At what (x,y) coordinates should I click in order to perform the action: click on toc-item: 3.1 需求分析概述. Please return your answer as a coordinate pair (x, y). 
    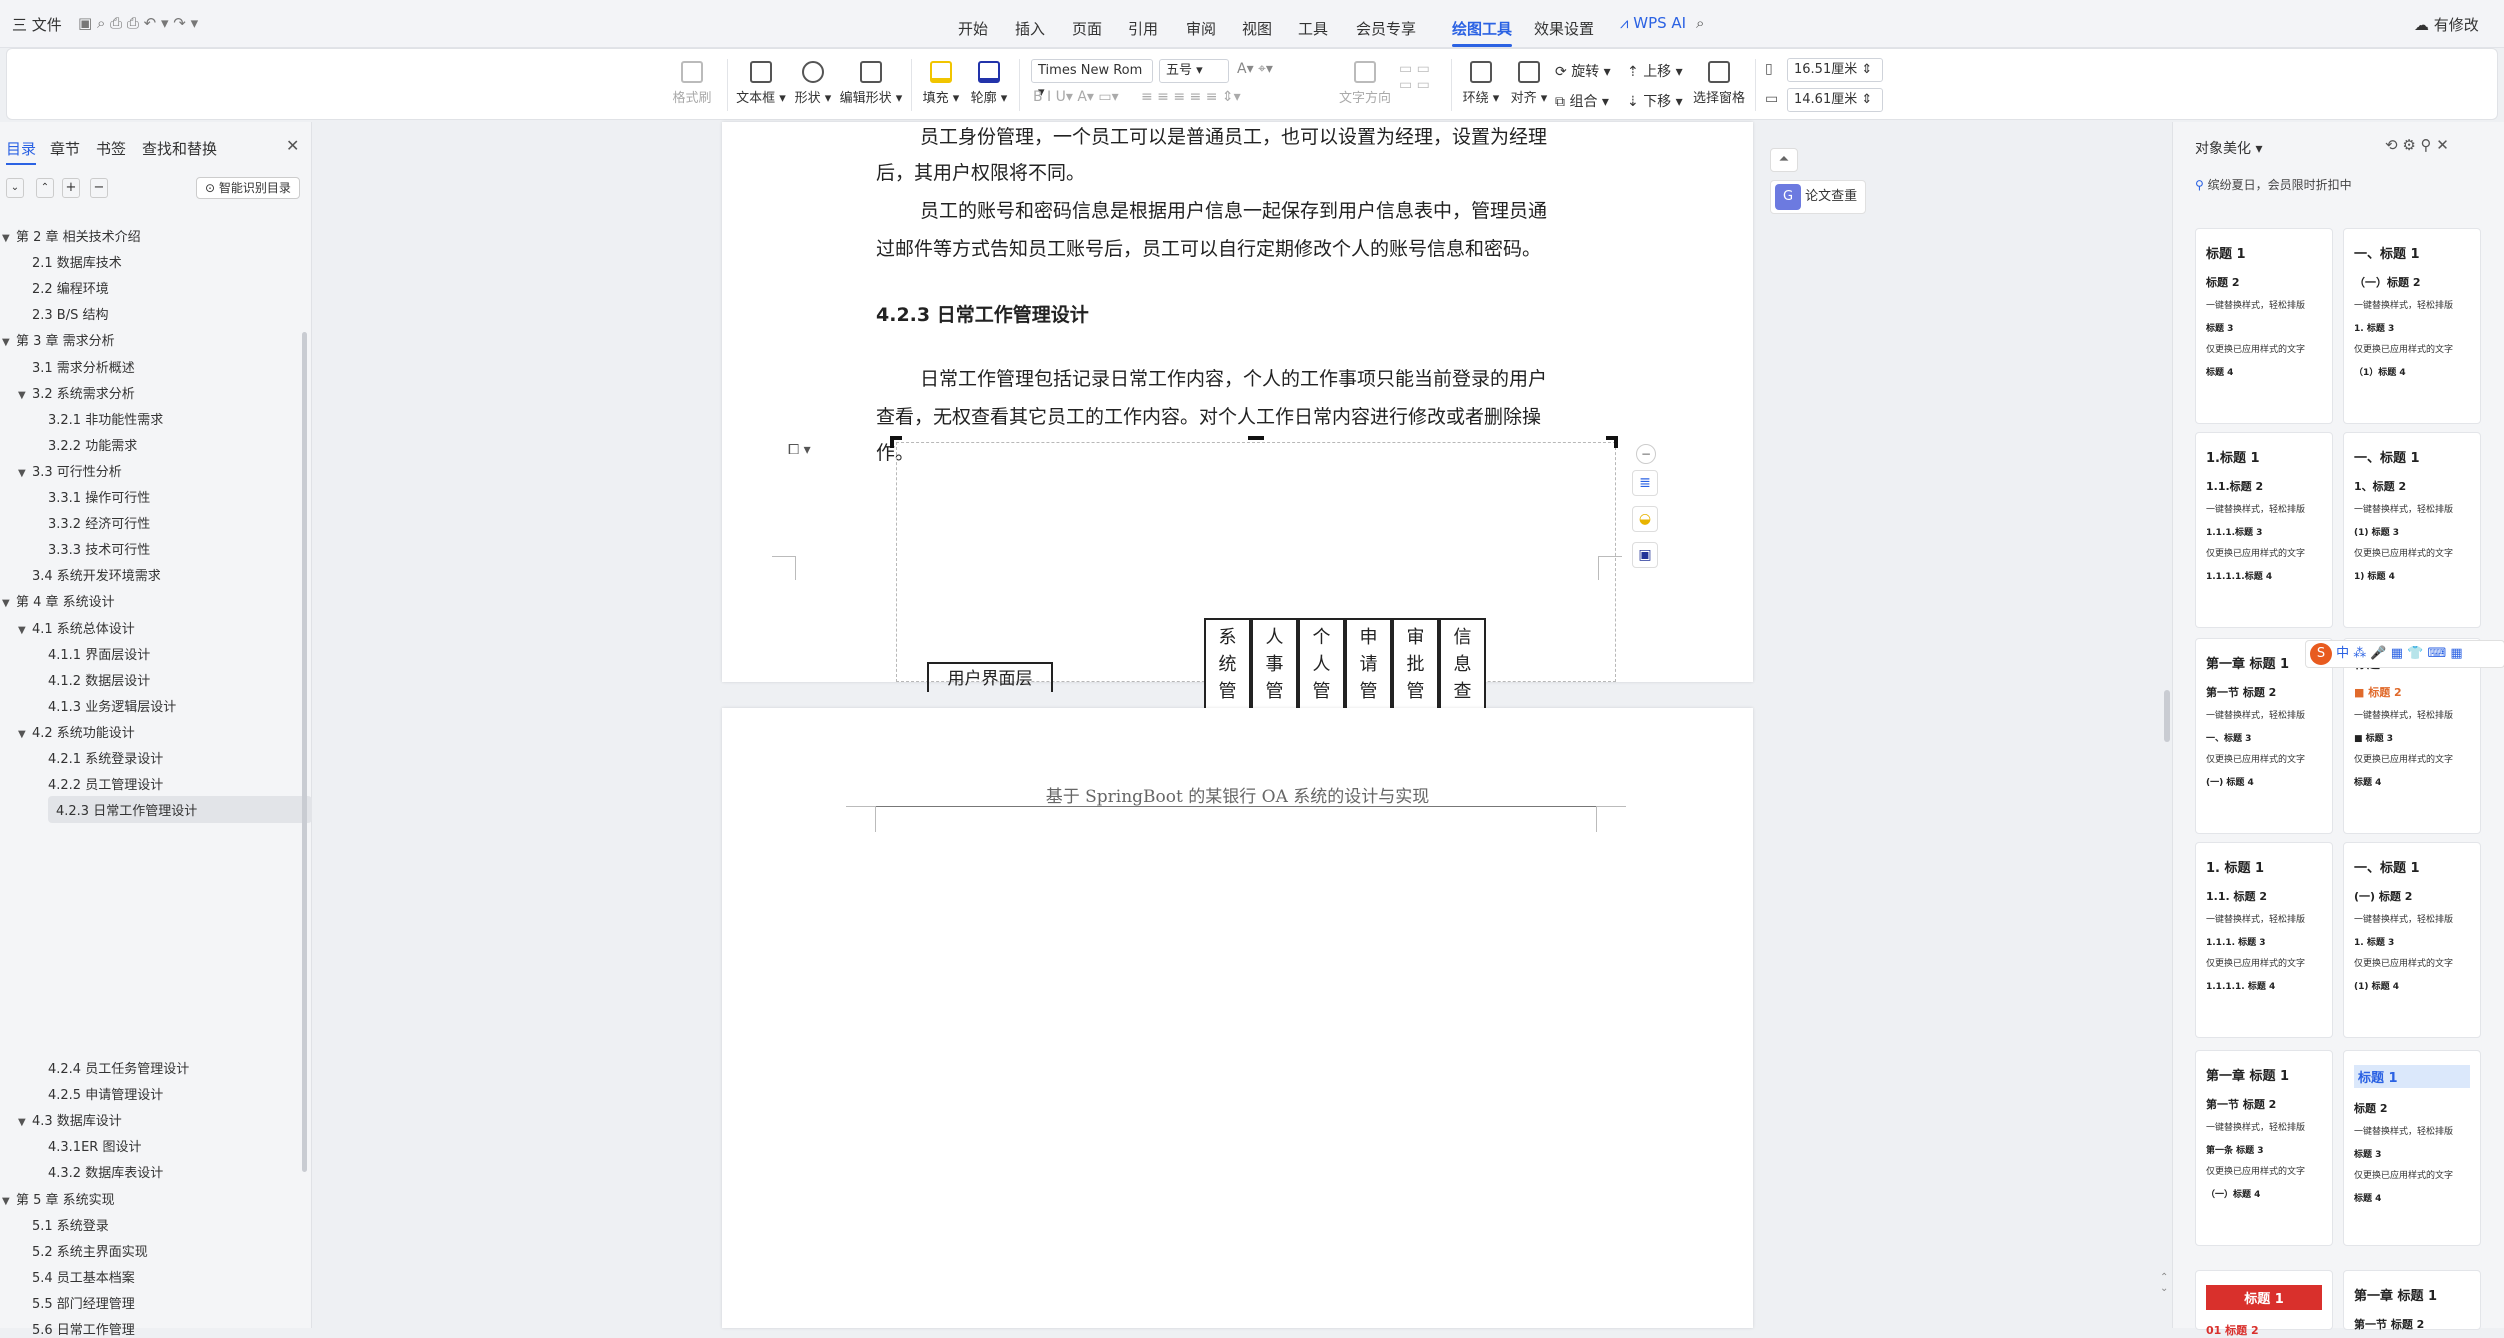
    Looking at the image, I should click on (83, 366).